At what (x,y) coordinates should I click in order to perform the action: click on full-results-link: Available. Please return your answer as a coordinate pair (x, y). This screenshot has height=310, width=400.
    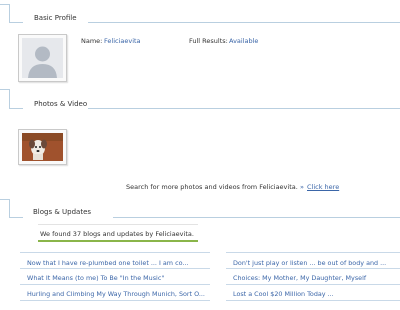
    Looking at the image, I should click on (243, 41).